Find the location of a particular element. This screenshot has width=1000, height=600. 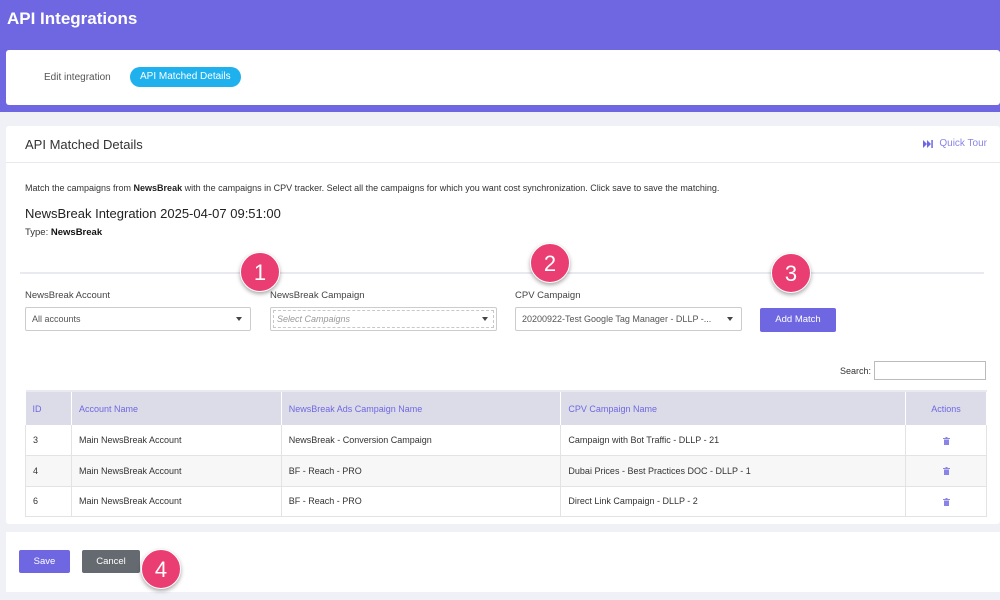

cell-cpv-campaign: Campaign with Bot Traffic - DLLP - 21 is located at coordinates (733, 440).